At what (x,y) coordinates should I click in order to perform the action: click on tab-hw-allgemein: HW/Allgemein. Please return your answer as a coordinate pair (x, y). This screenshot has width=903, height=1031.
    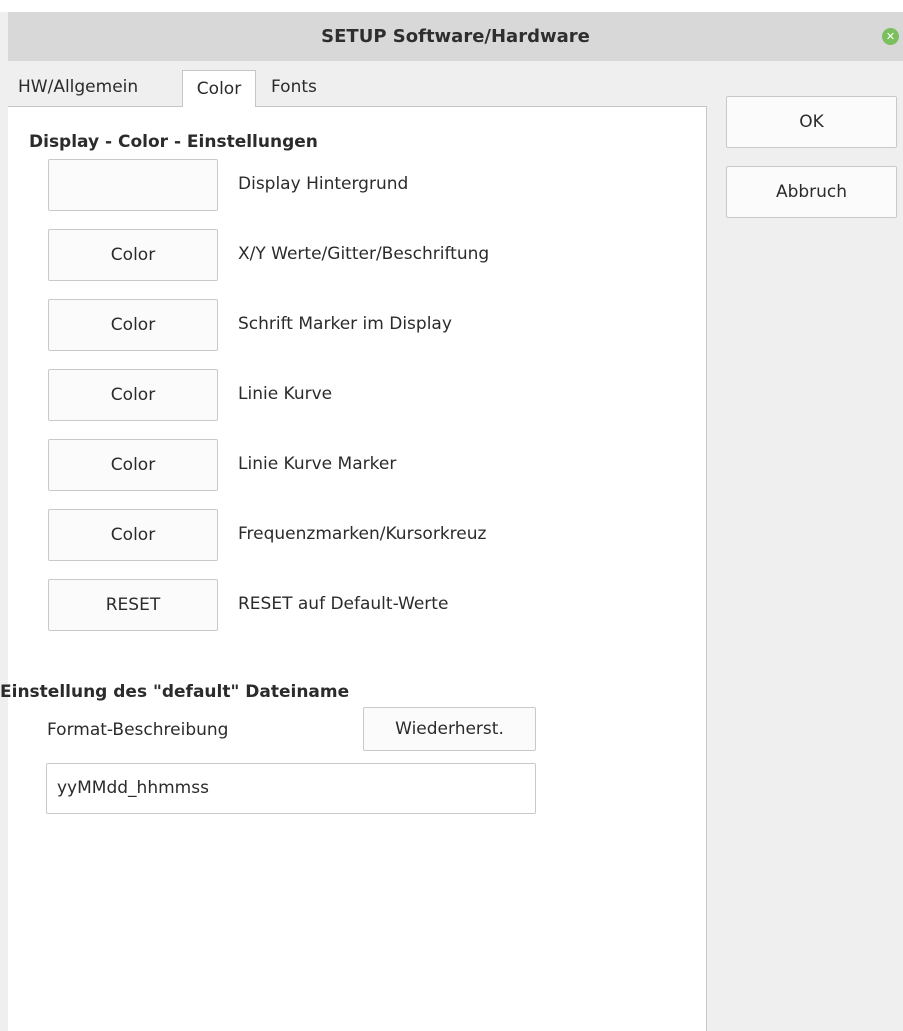
    Looking at the image, I should click on (78, 87).